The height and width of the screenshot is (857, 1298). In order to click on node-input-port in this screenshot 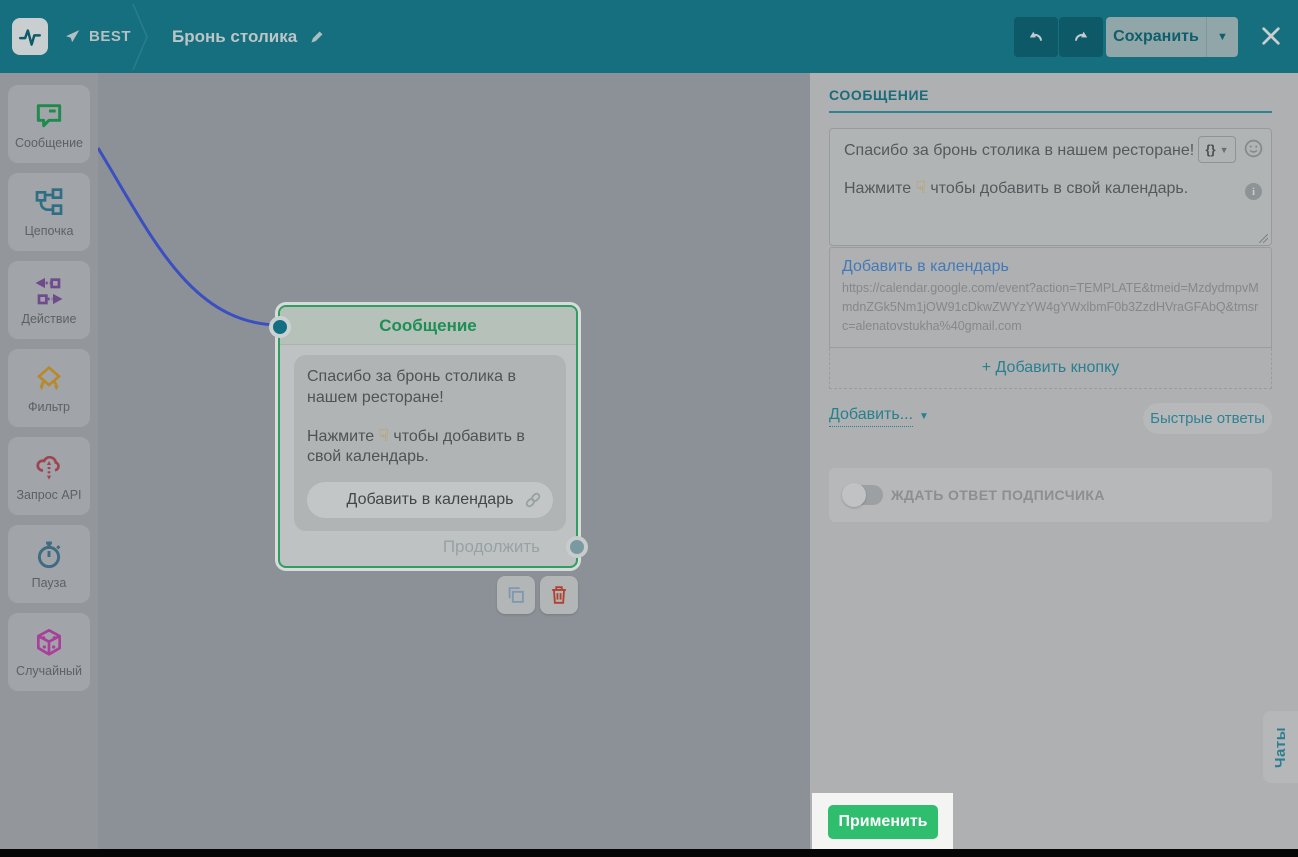, I will do `click(280, 327)`.